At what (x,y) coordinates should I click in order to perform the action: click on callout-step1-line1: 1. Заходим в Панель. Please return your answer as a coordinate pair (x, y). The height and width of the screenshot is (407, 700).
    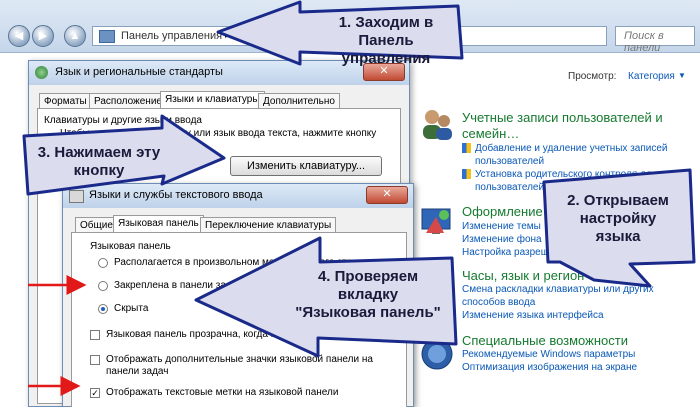
    Looking at the image, I should click on (386, 31).